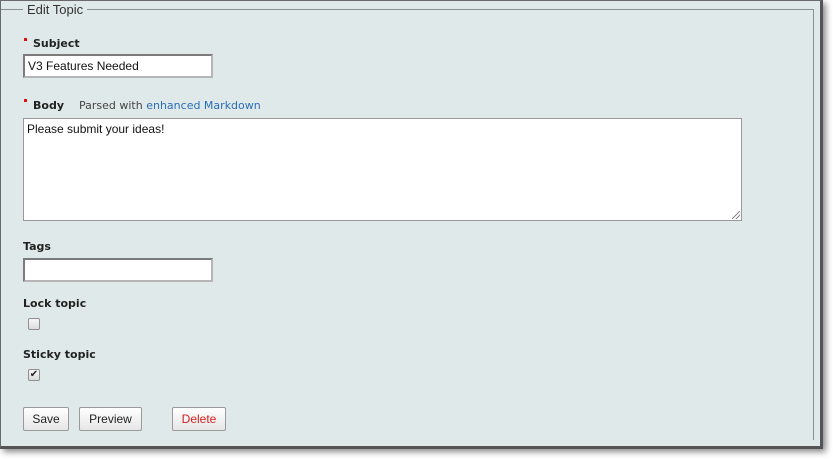 The height and width of the screenshot is (459, 833). Describe the element at coordinates (25, 100) in the screenshot. I see `body-required-marker` at that location.